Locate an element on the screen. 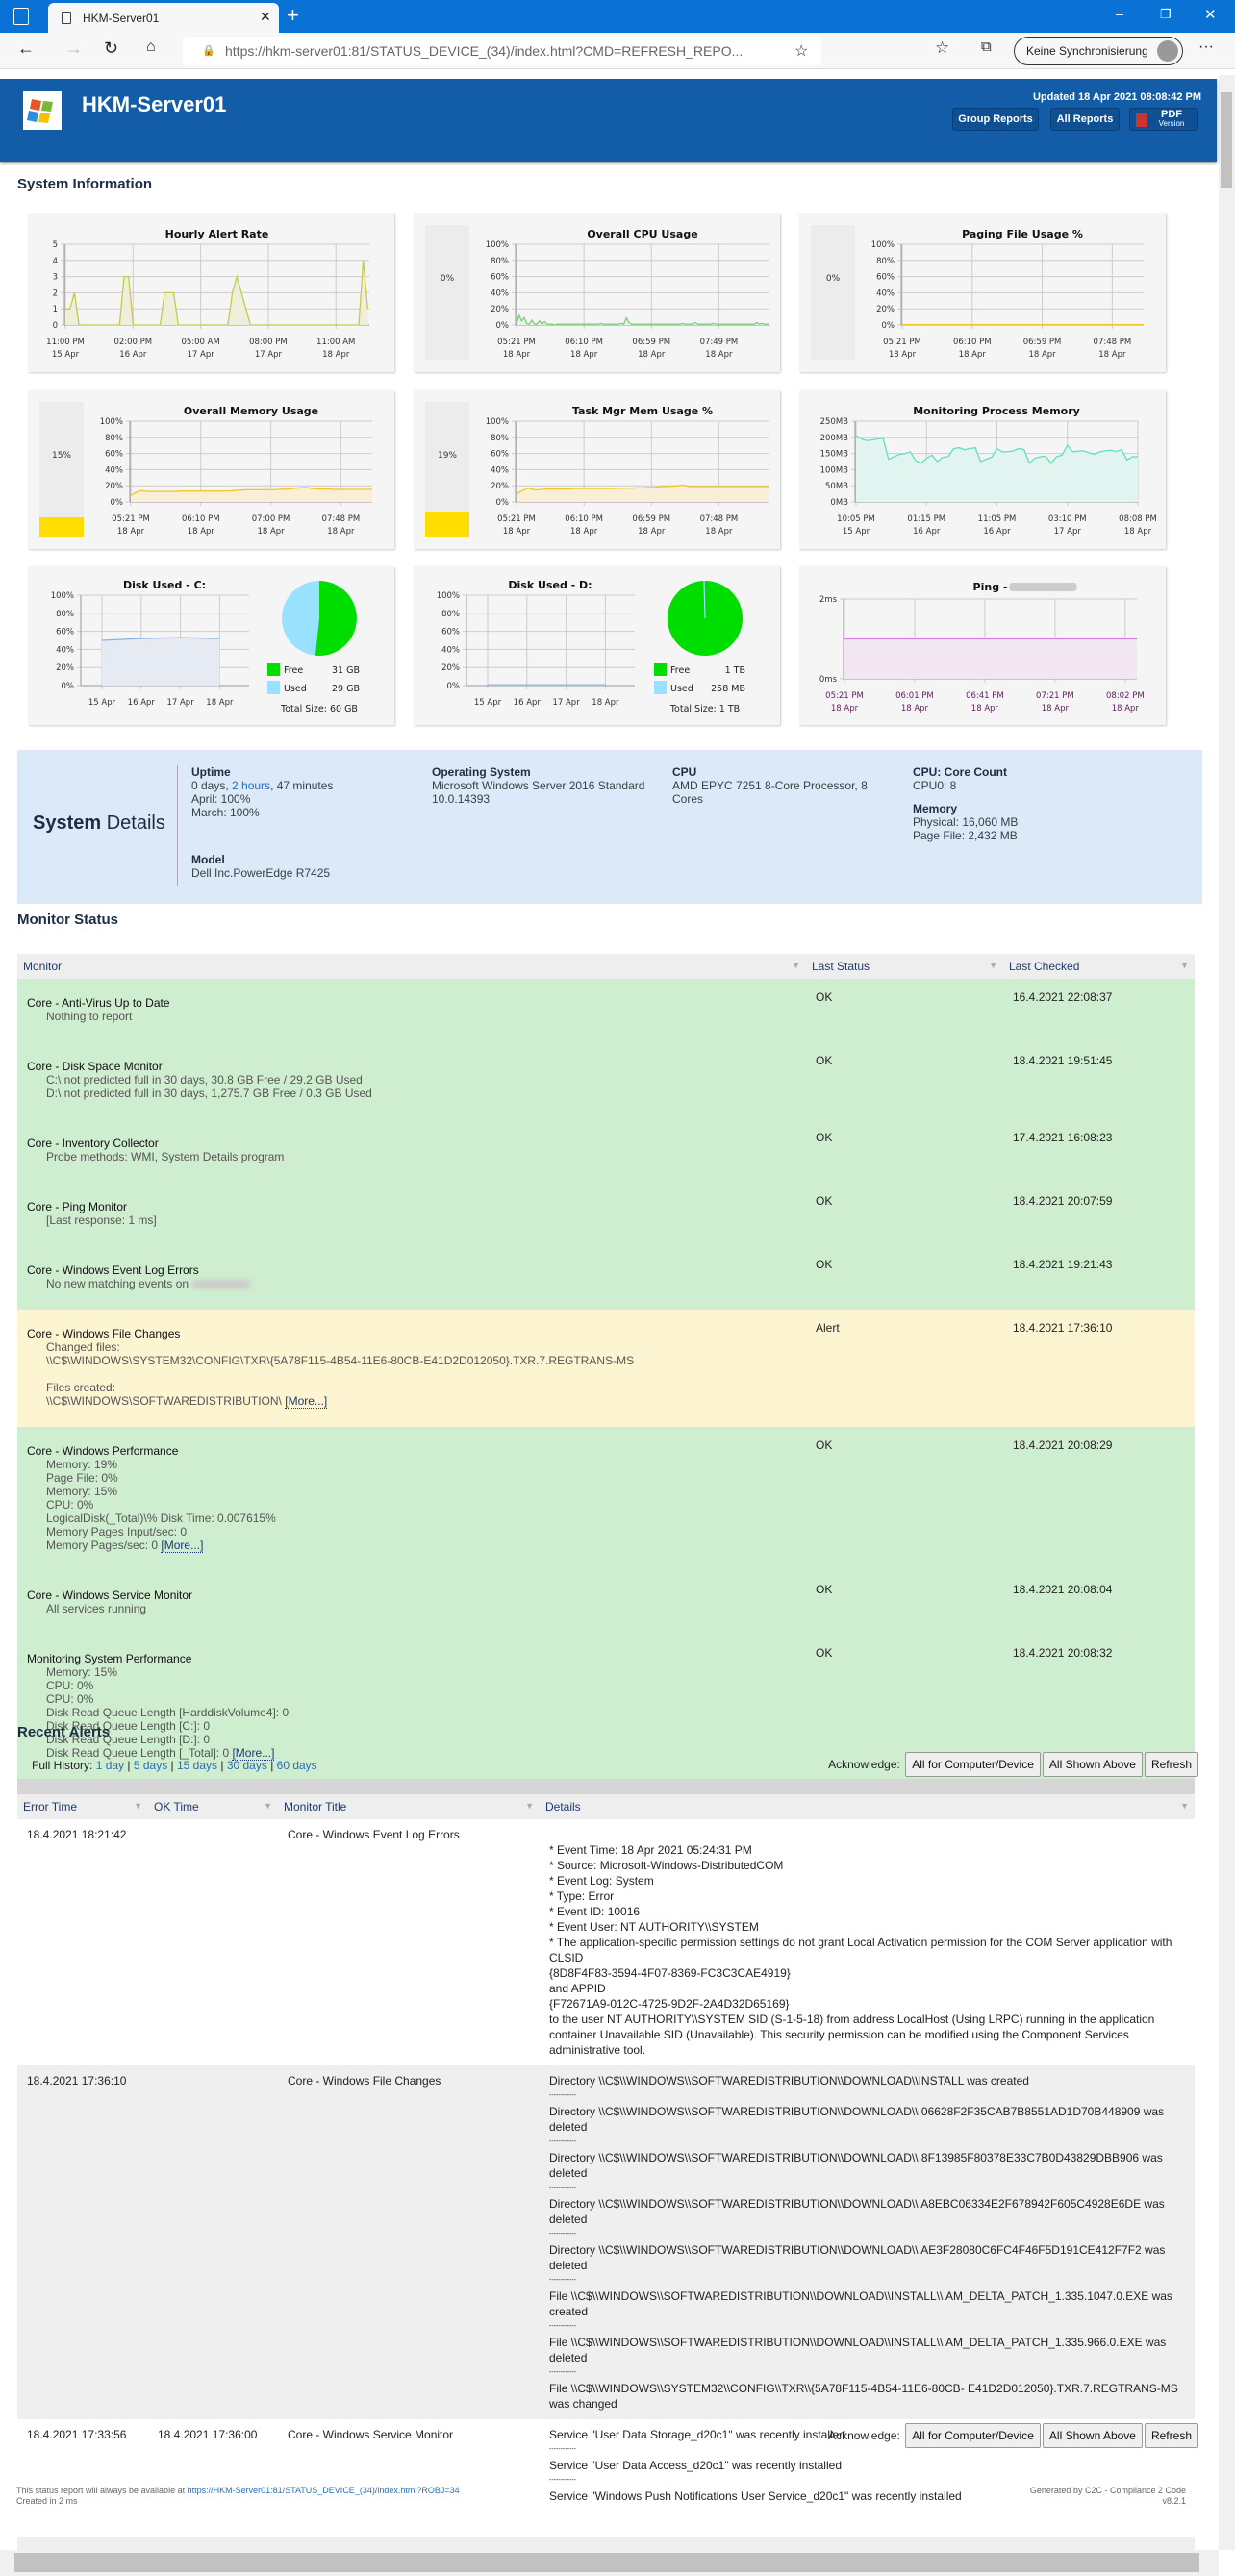  x-tick-label: 08:00 PM is located at coordinates (268, 342).